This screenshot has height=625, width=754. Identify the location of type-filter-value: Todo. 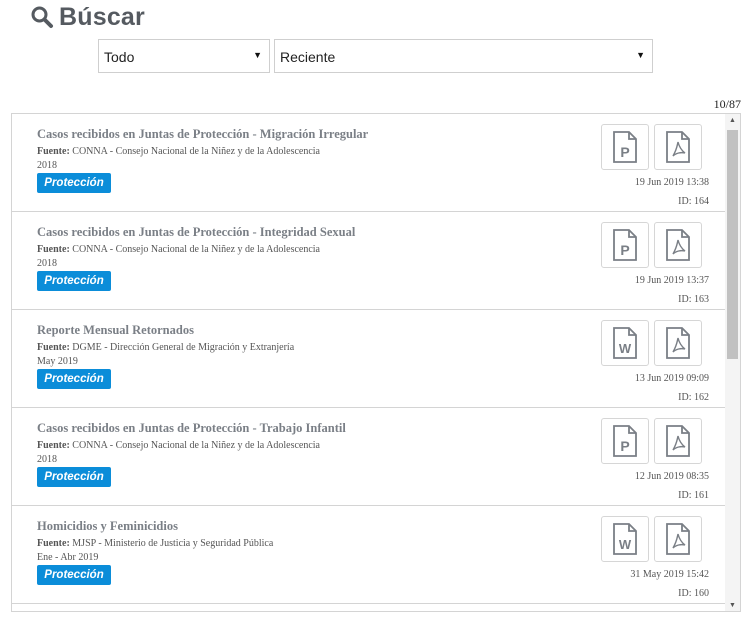
(119, 57).